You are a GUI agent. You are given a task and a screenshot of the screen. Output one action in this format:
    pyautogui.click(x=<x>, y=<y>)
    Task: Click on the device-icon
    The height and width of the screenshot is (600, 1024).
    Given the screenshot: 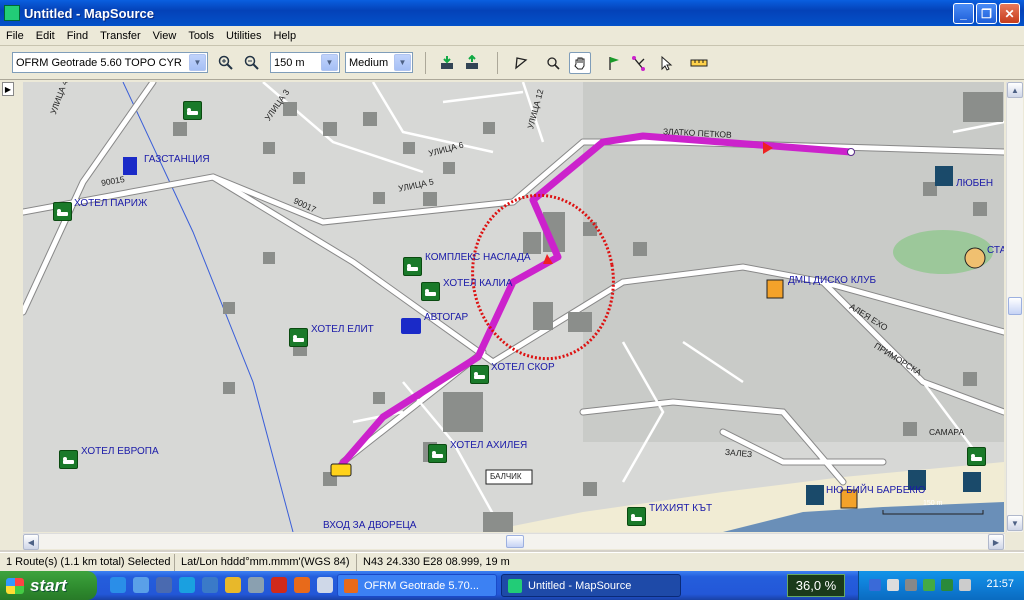 What is the action you would take?
    pyautogui.click(x=965, y=585)
    